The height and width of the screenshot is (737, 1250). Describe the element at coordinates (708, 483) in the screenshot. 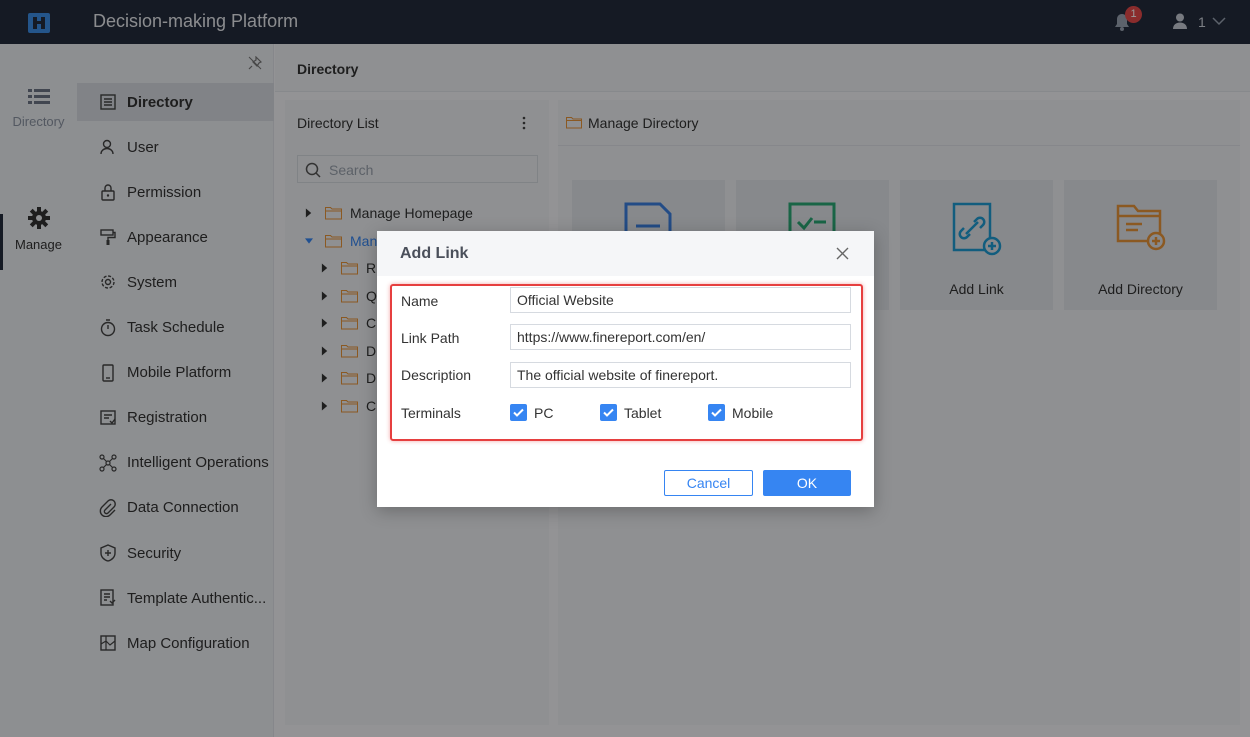

I see `cancel-button: Cancel` at that location.